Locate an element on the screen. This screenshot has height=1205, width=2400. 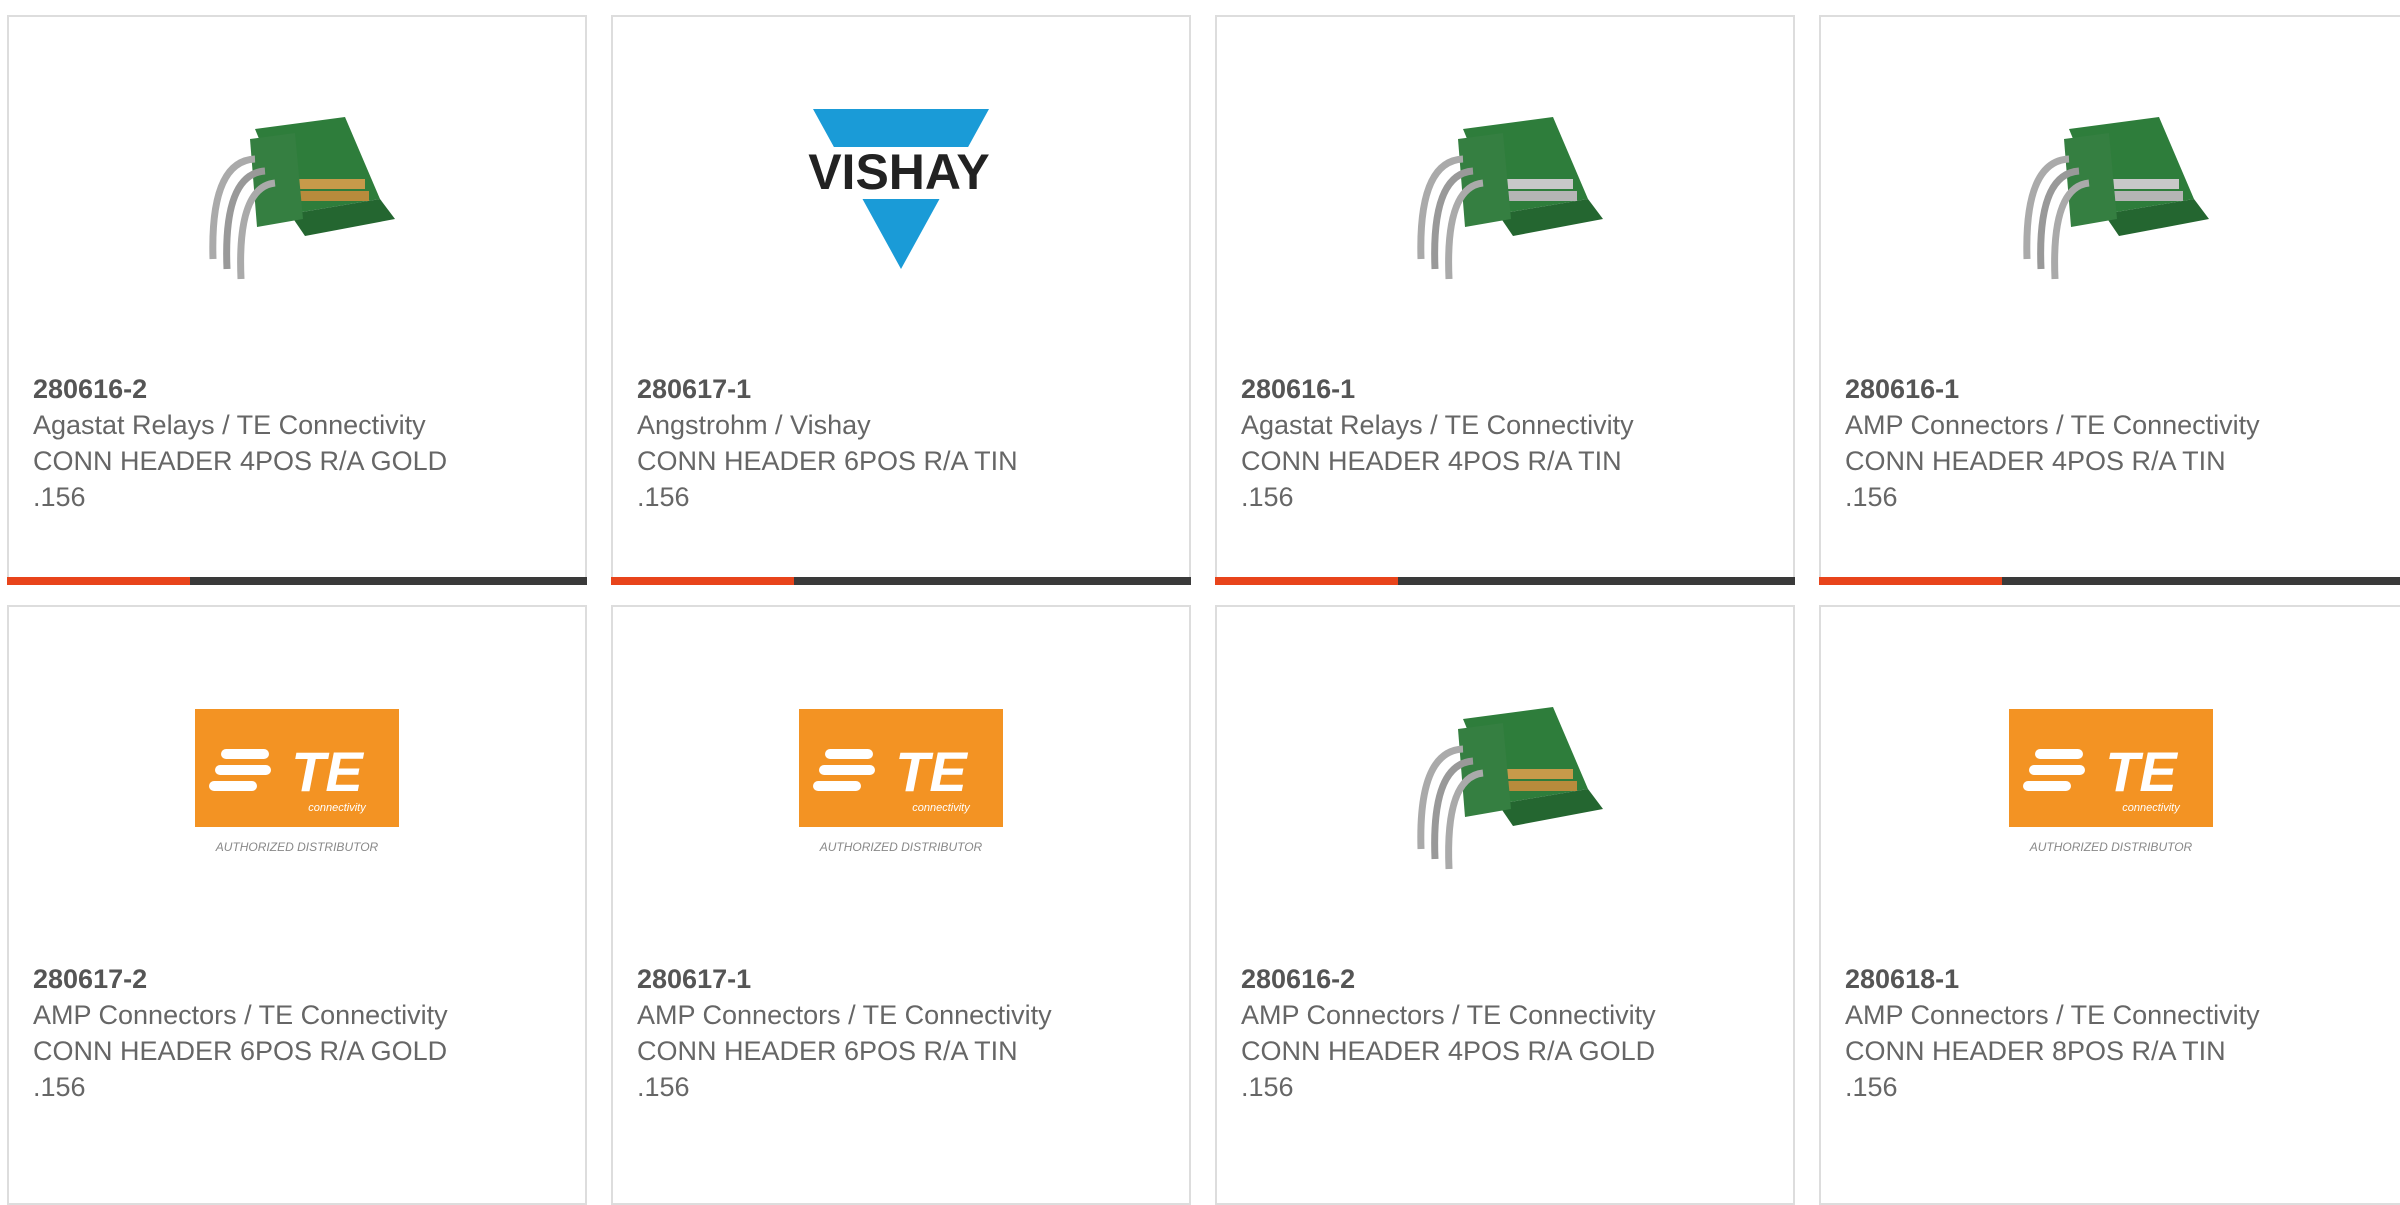
description: CONN HEADER 8POS R/A TIN .156 is located at coordinates (2035, 1069).